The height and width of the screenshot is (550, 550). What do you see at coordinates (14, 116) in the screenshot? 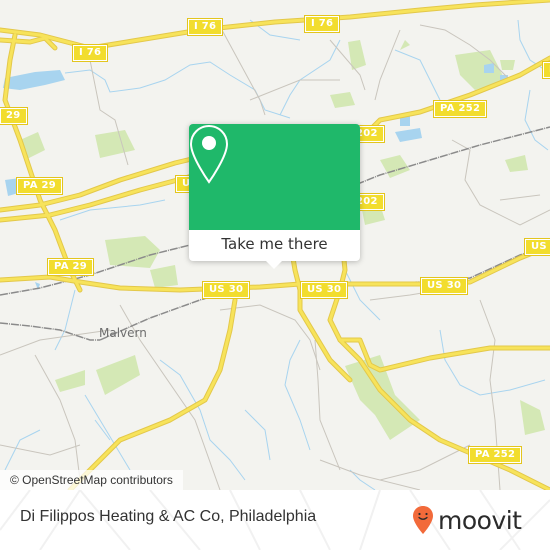
I see `road-shield-pa29: 29` at bounding box center [14, 116].